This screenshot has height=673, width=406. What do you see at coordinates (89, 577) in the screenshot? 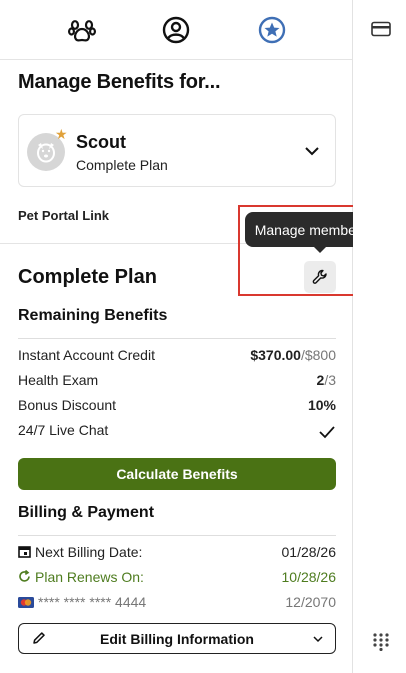
I see `plan-renews-label: Plan Renews On:` at bounding box center [89, 577].